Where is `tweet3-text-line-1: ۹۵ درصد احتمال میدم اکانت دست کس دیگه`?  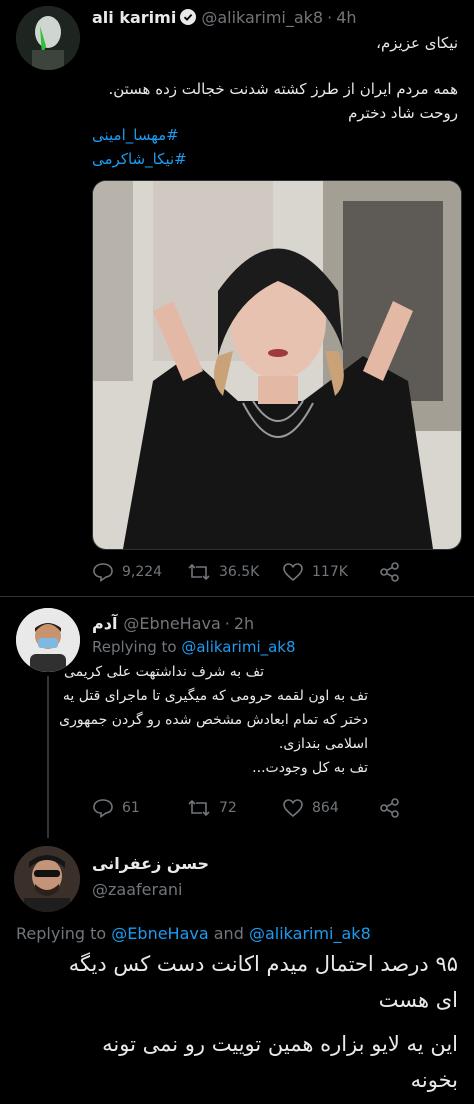
tweet3-text-line-1: ۹۵ درصد احتمال میدم اکانت دست کس دیگه is located at coordinates (263, 964).